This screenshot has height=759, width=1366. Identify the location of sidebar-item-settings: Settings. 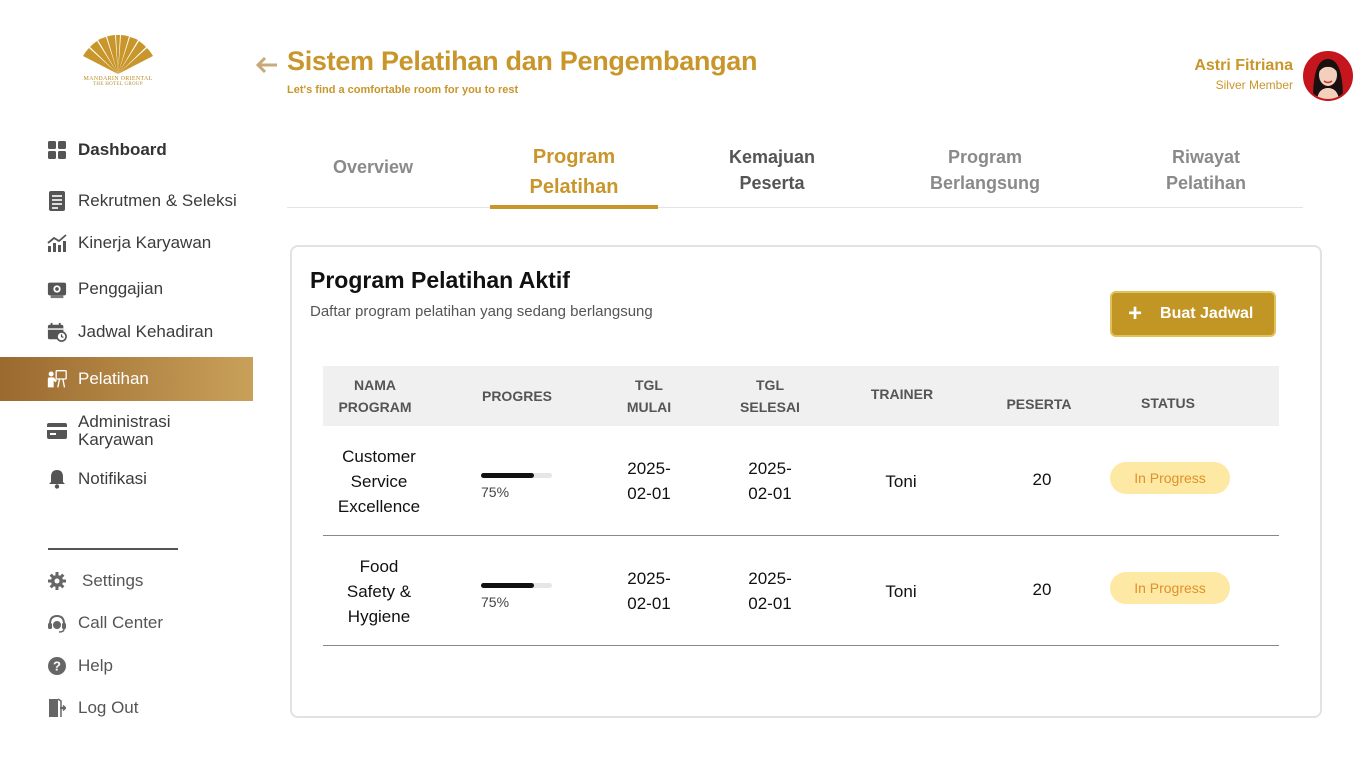
(126, 581).